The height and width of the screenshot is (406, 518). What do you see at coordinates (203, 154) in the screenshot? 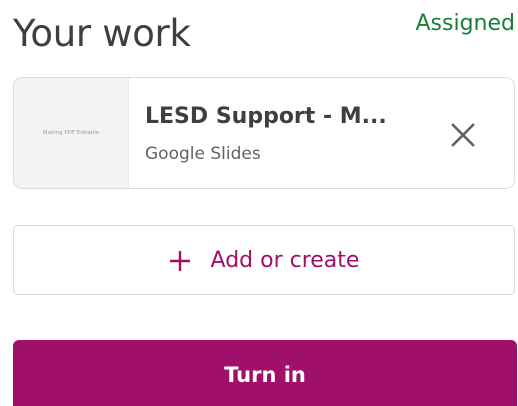
I see `attachment-type: Google Slides` at bounding box center [203, 154].